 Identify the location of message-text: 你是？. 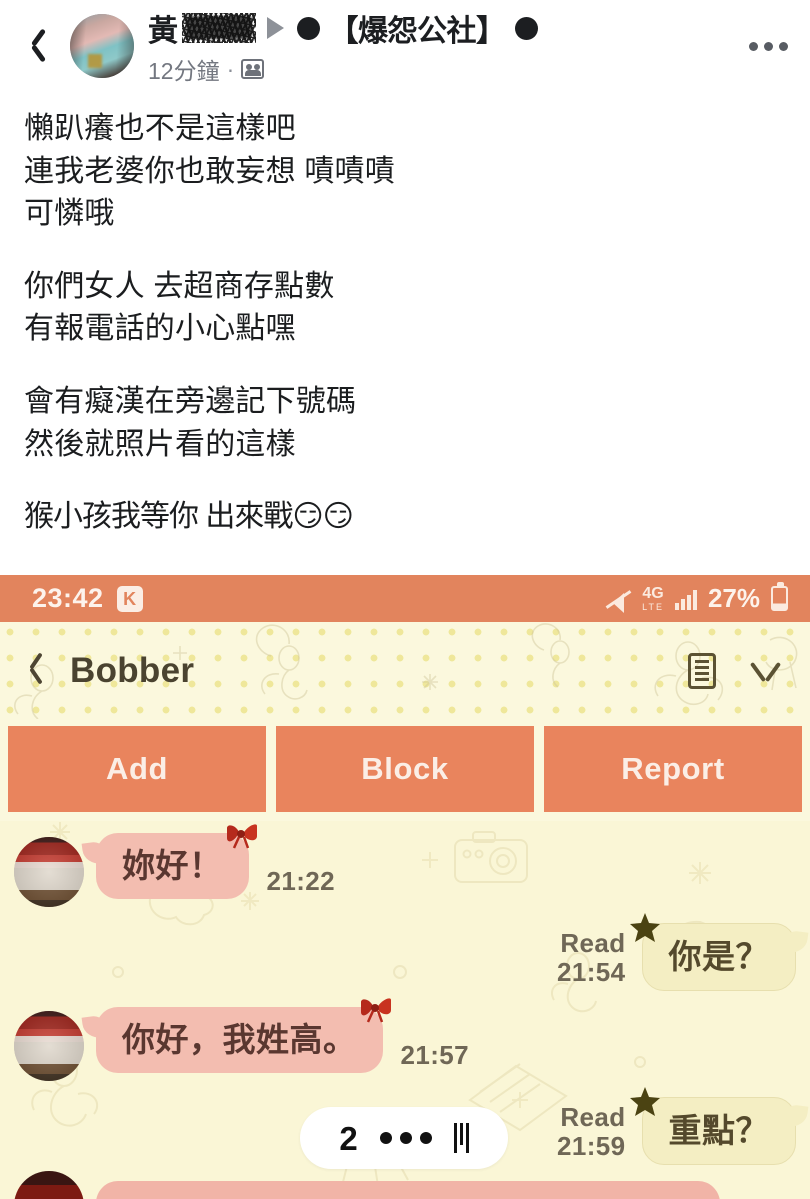
(718, 956).